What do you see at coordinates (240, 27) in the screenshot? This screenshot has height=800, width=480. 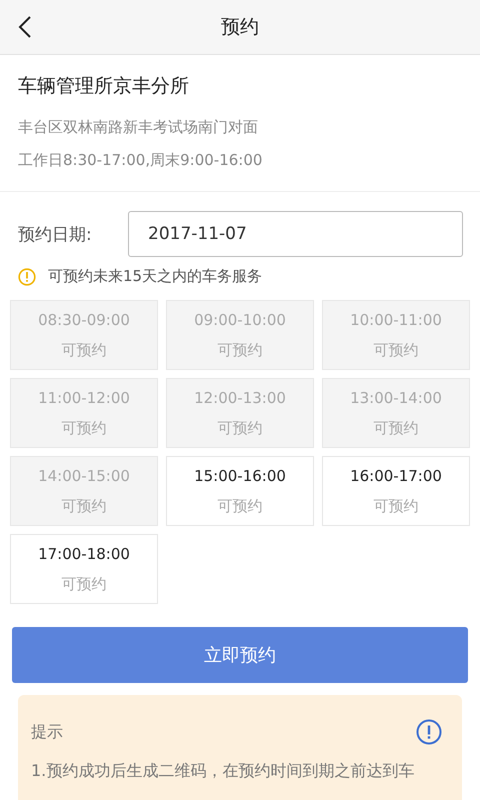 I see `page-title: 预约` at bounding box center [240, 27].